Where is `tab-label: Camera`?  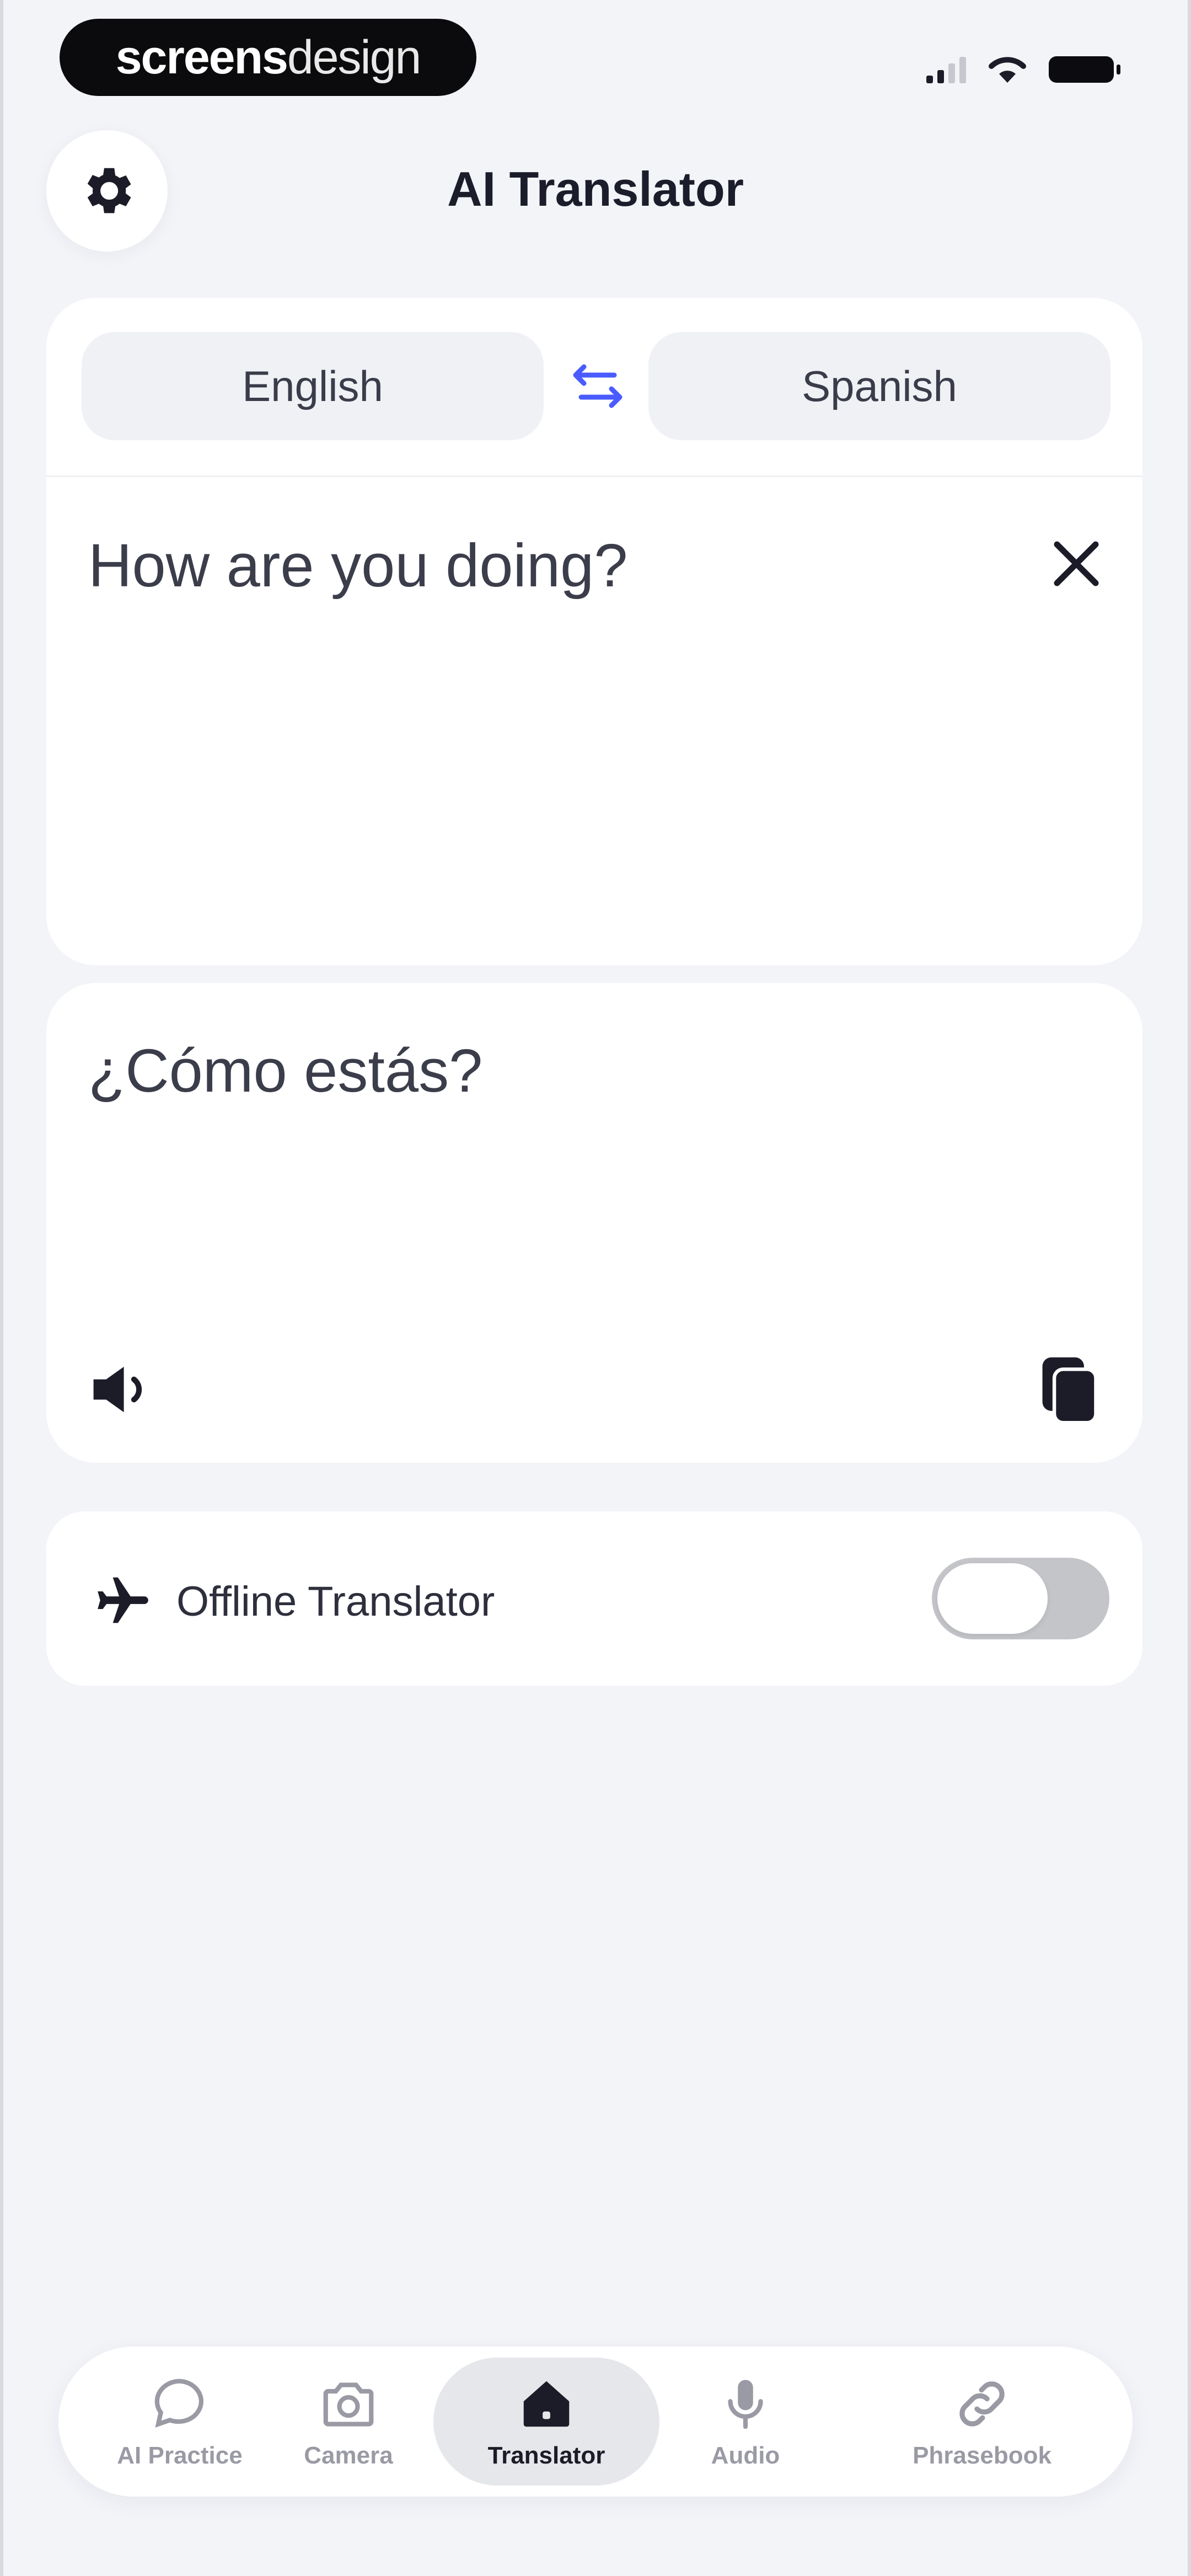 tab-label: Camera is located at coordinates (348, 2455).